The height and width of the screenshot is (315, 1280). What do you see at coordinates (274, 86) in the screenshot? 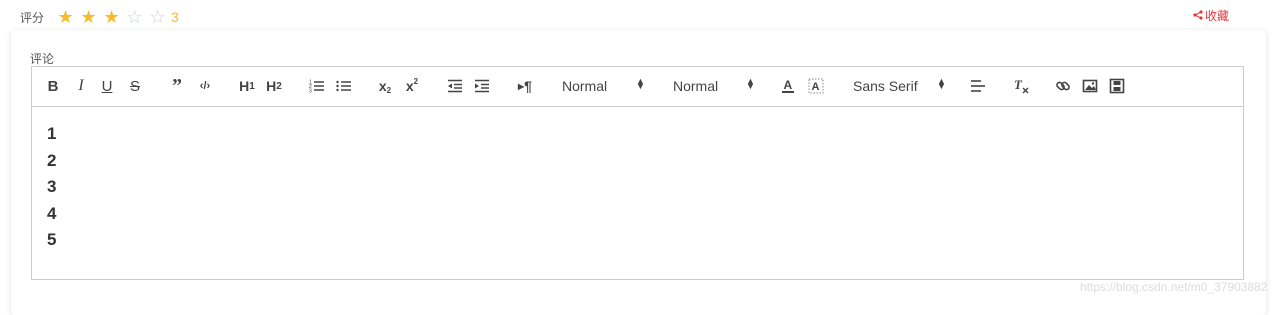
I see `header-2-icon: H2` at bounding box center [274, 86].